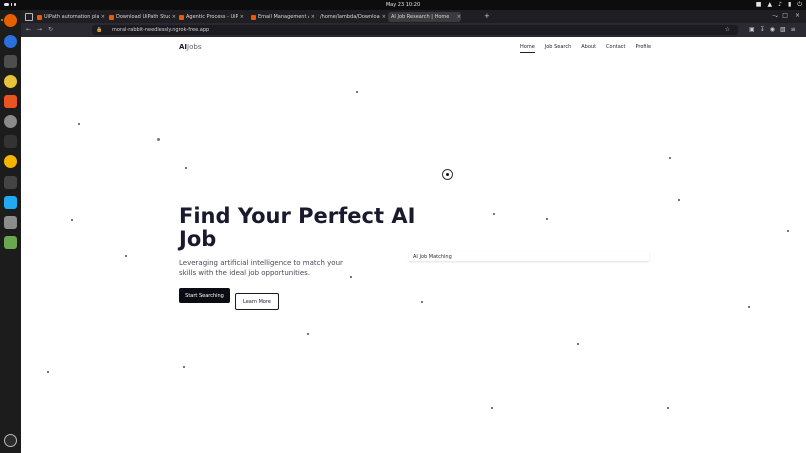  I want to click on system-clock: May 23 10:20, so click(403, 5).